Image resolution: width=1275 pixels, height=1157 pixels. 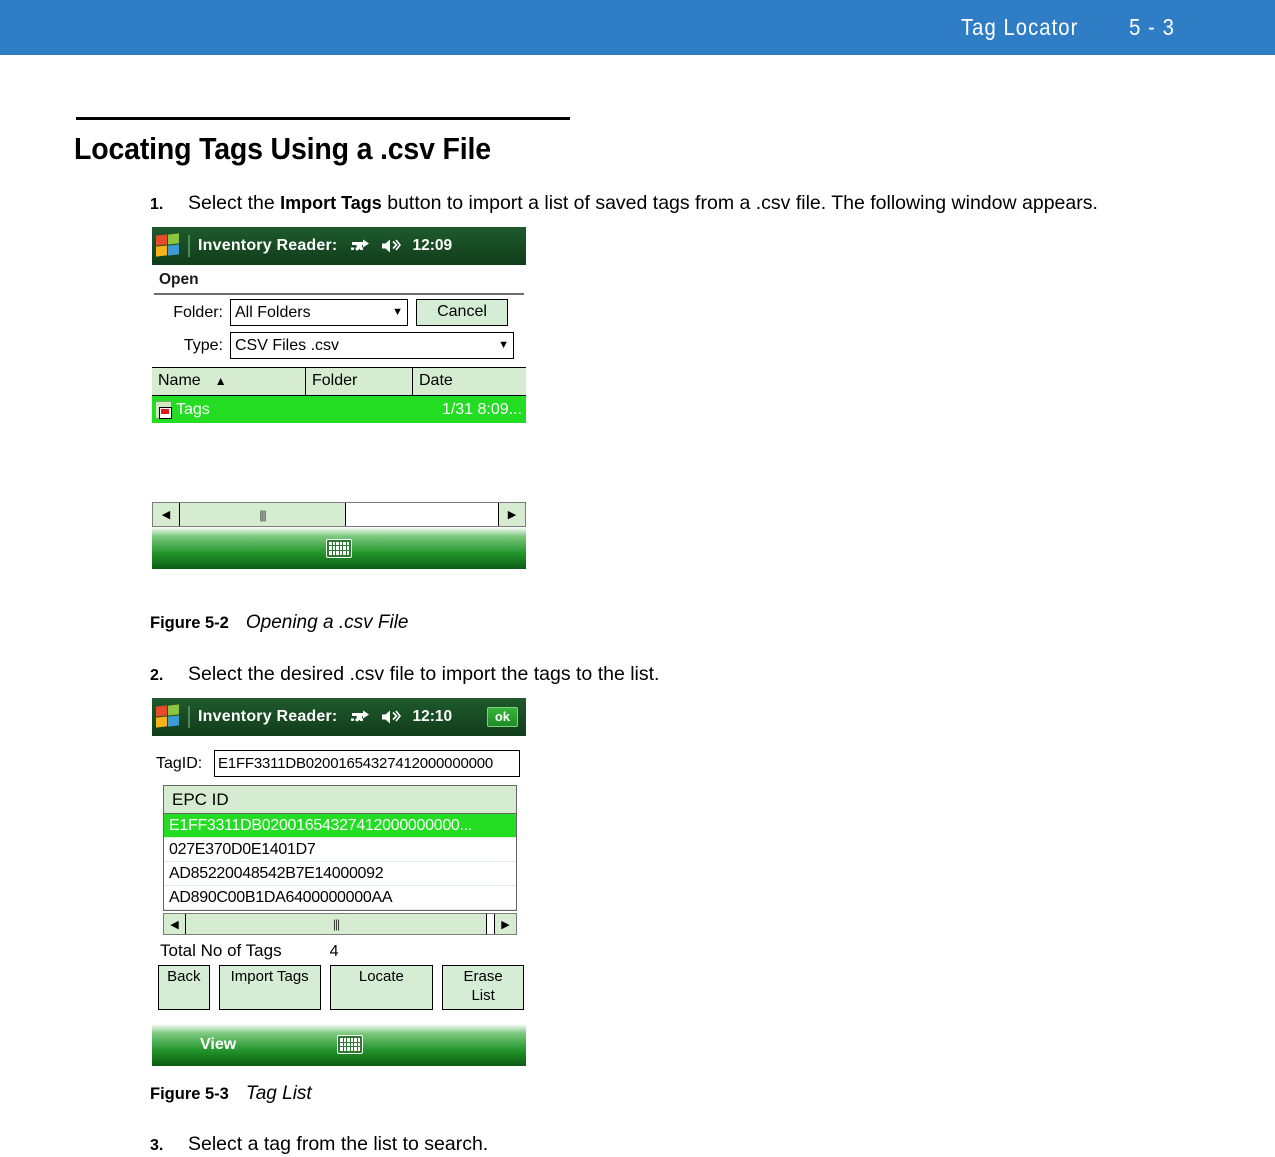 I want to click on step-number: 2., so click(x=157, y=675).